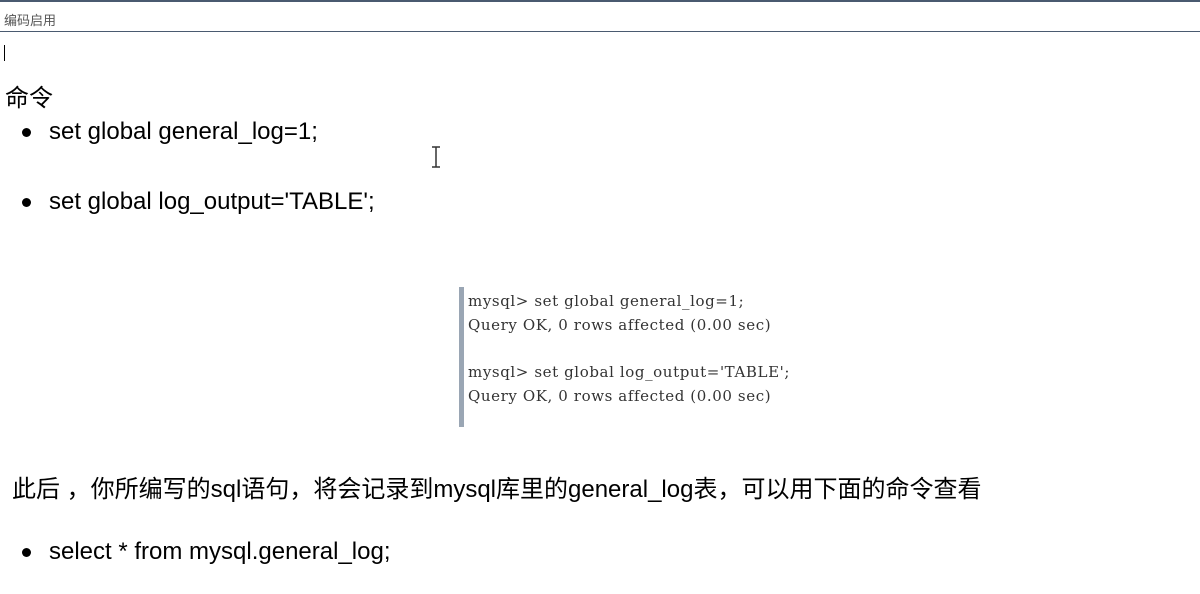  I want to click on ibeam-cursor-icon, so click(436, 157).